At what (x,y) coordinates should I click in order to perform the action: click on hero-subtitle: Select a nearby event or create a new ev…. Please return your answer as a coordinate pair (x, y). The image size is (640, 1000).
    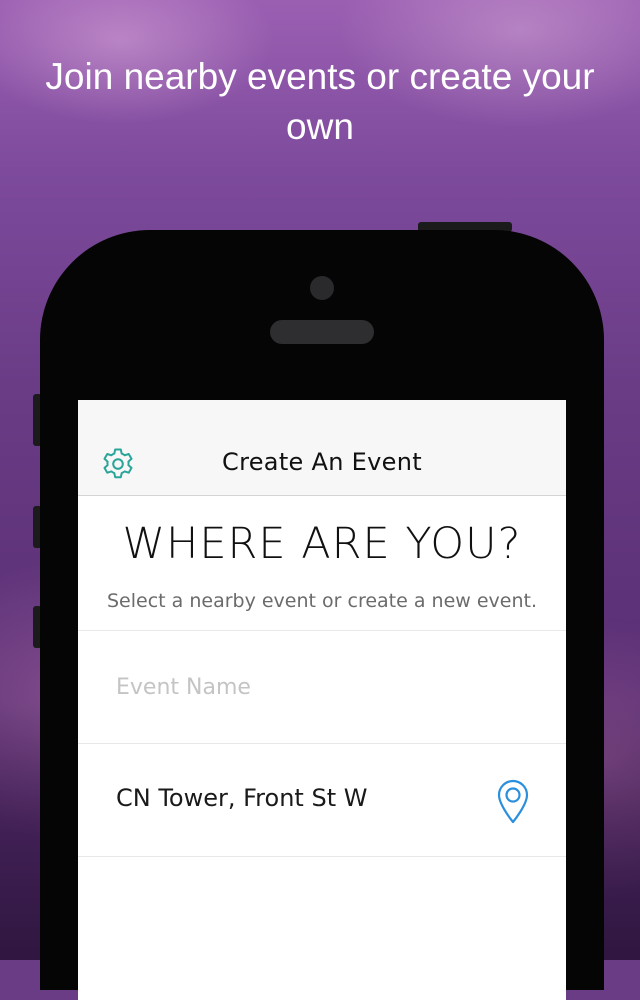
    Looking at the image, I should click on (322, 601).